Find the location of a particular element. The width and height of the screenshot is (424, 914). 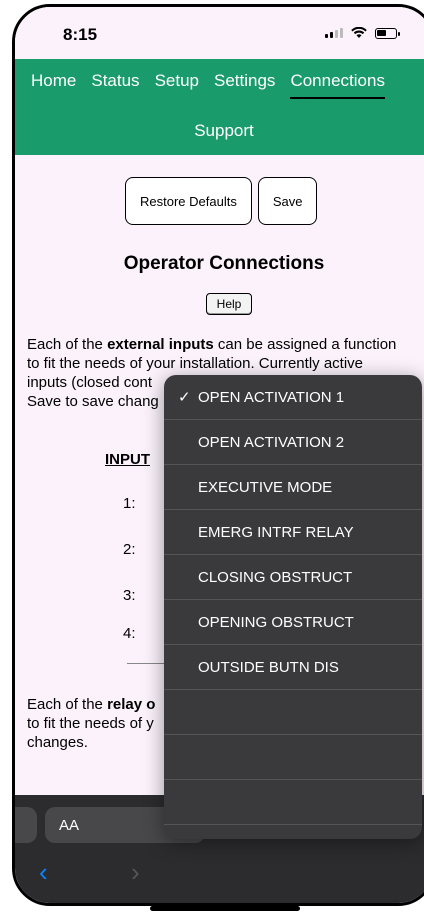

tab-support: Support is located at coordinates (224, 134).